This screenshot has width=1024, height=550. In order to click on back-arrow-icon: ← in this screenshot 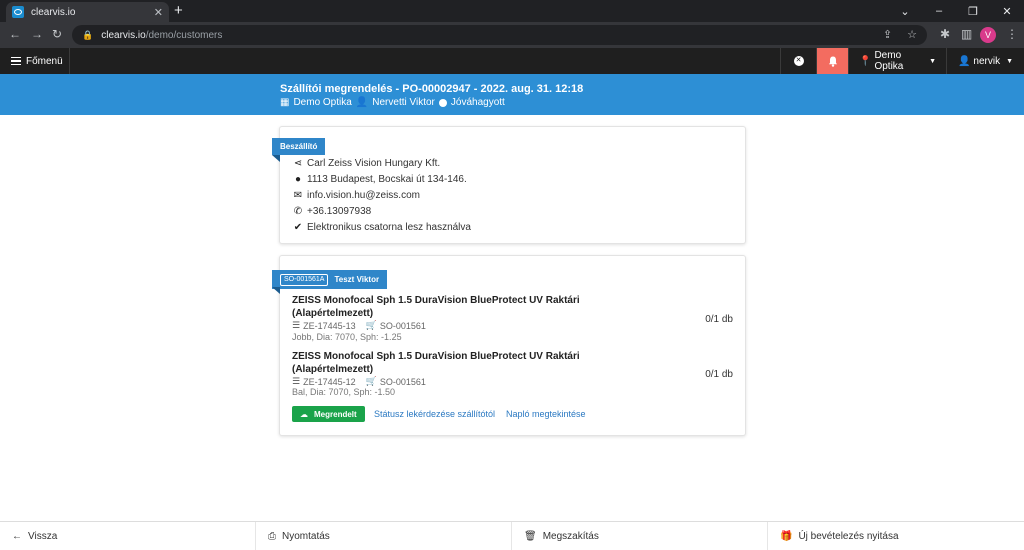, I will do `click(15, 34)`.